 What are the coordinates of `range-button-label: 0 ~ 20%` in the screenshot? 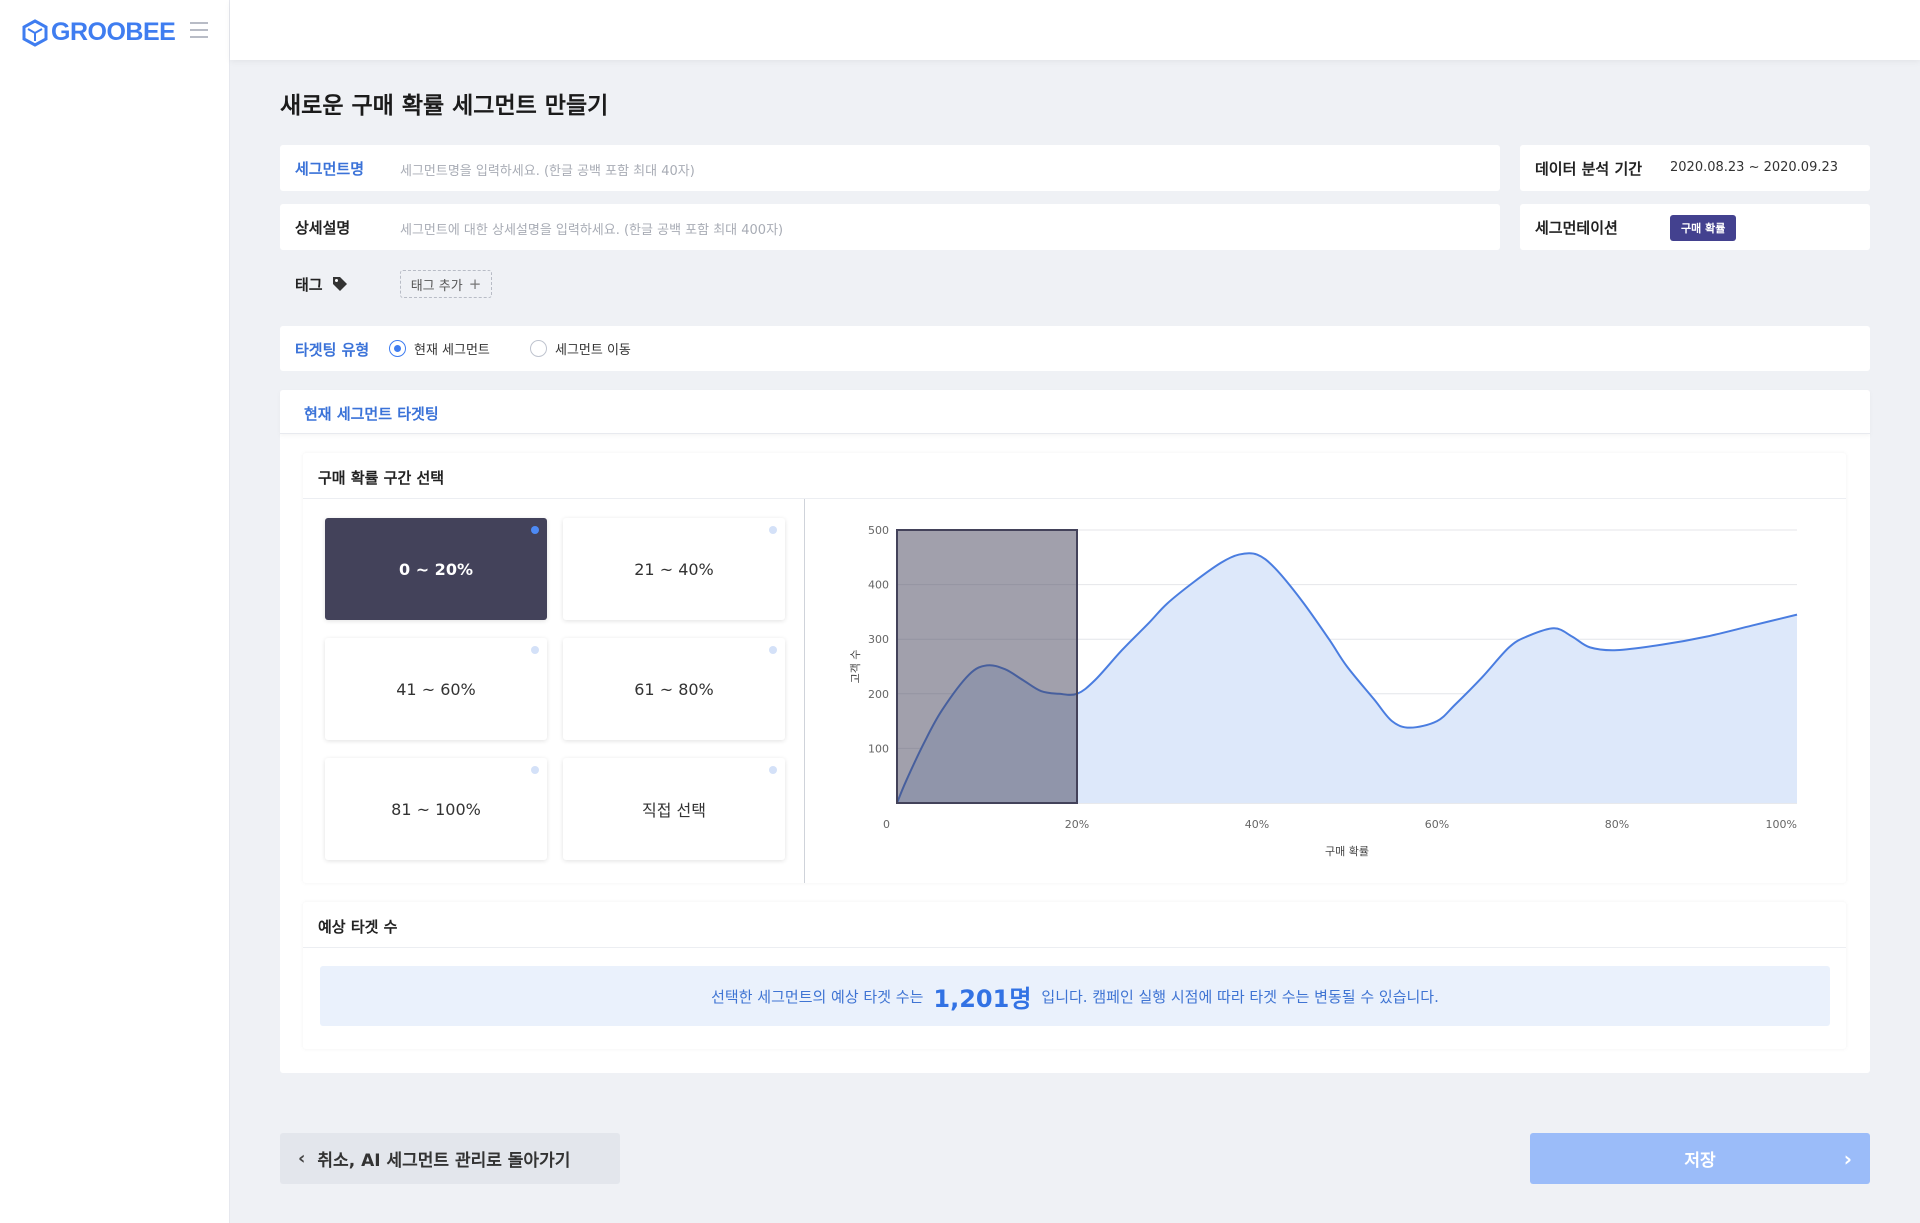 It's located at (436, 569).